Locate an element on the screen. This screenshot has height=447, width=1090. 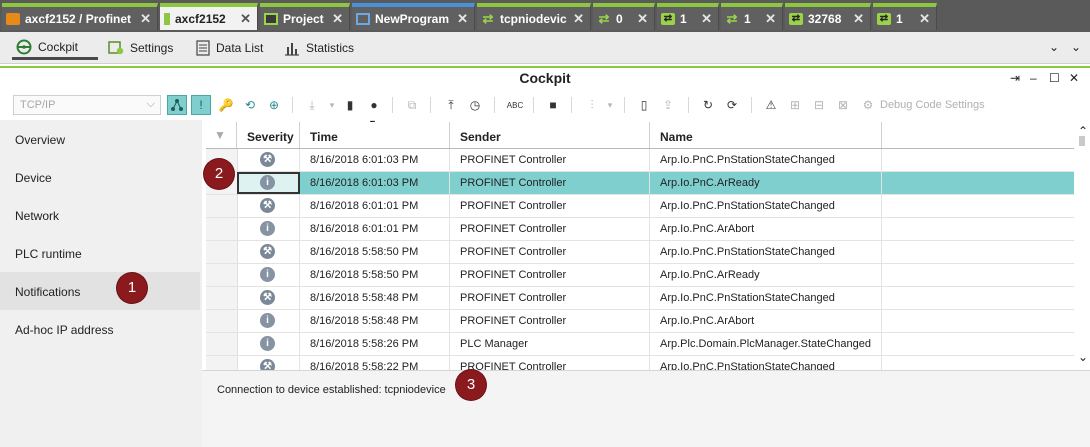
stop-icon: ■ is located at coordinates (553, 105).